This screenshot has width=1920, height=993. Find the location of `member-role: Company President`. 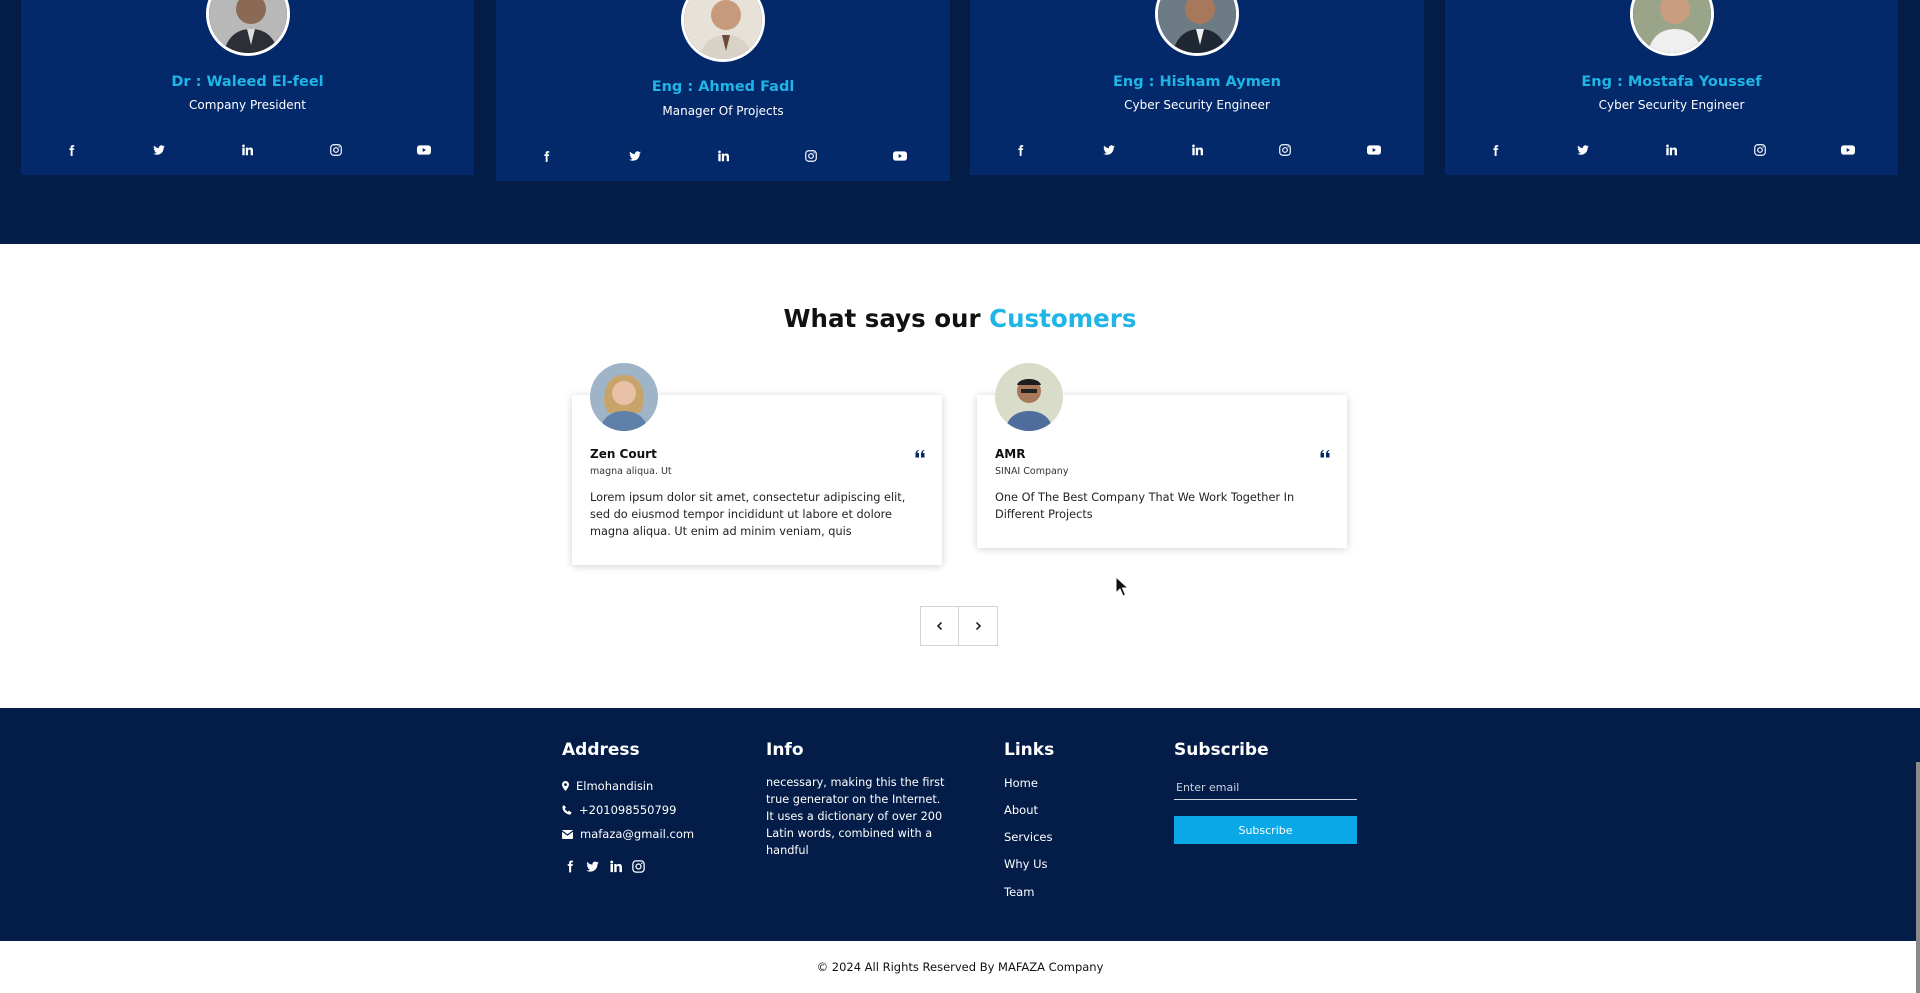

member-role: Company President is located at coordinates (247, 105).